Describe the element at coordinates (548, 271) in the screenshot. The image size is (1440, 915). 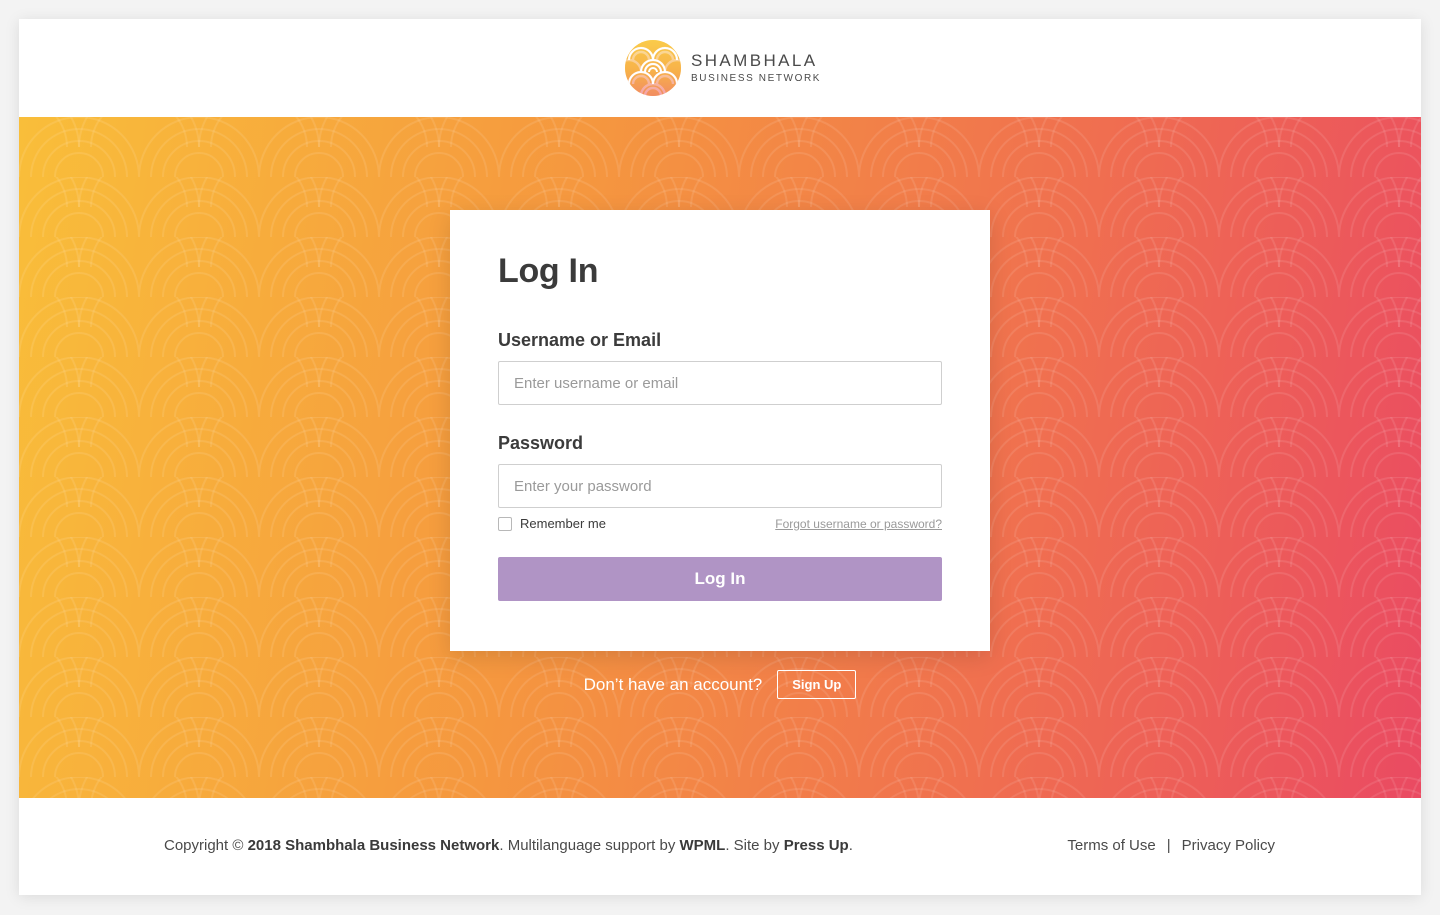
I see `login-title: Log In` at that location.